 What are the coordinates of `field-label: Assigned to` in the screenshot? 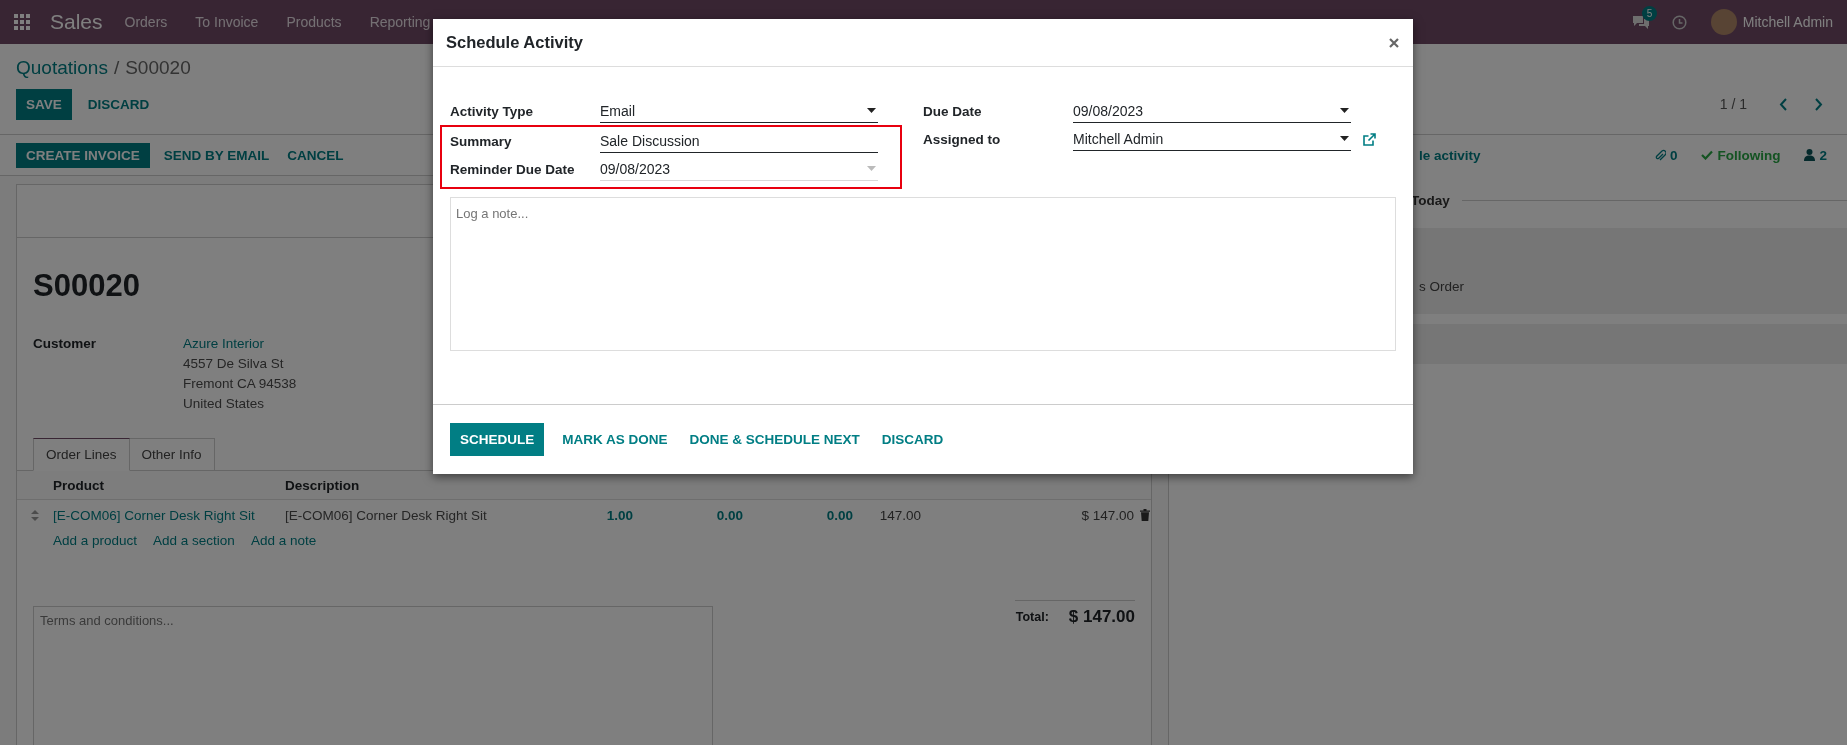 It's located at (962, 139).